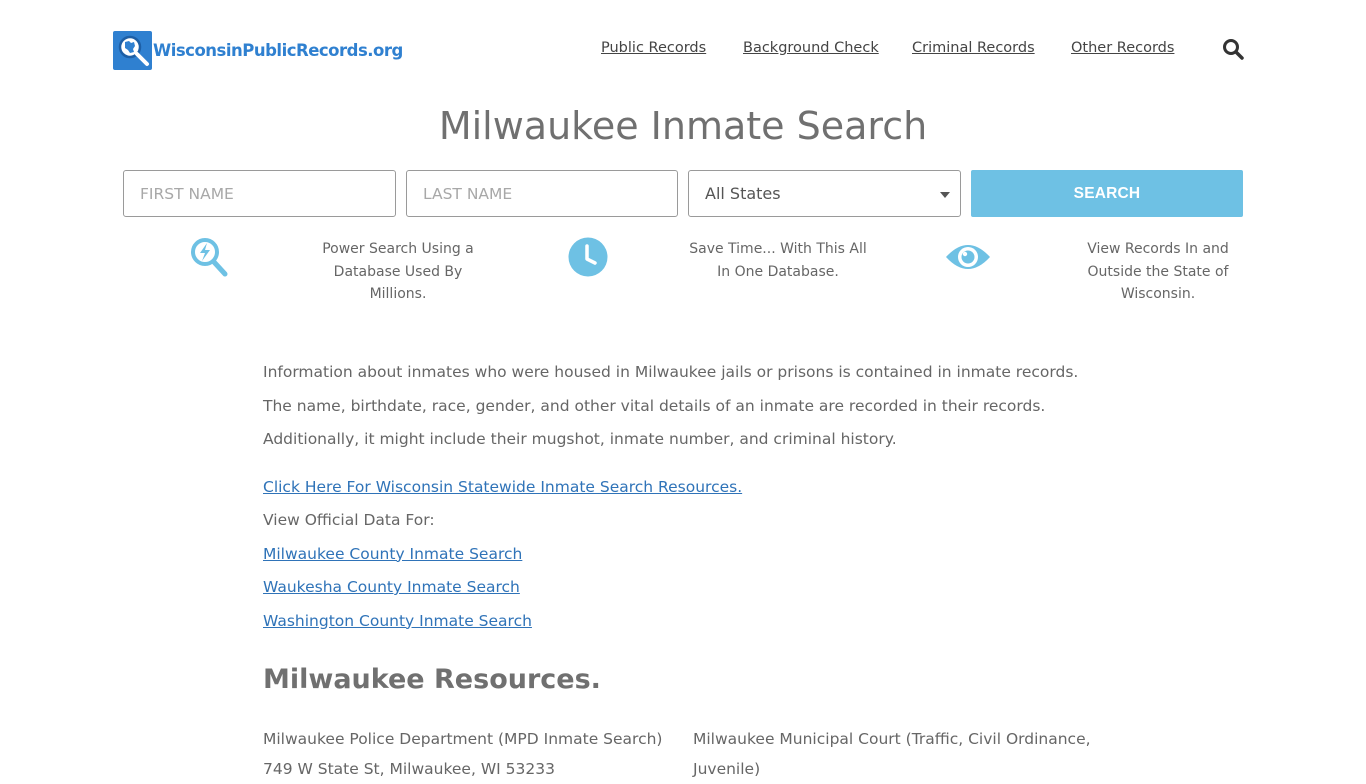 Image resolution: width=1366 pixels, height=784 pixels. What do you see at coordinates (683, 555) in the screenshot?
I see `milwaukee-county-inmate-search-link: Milwaukee County Inmate Search` at bounding box center [683, 555].